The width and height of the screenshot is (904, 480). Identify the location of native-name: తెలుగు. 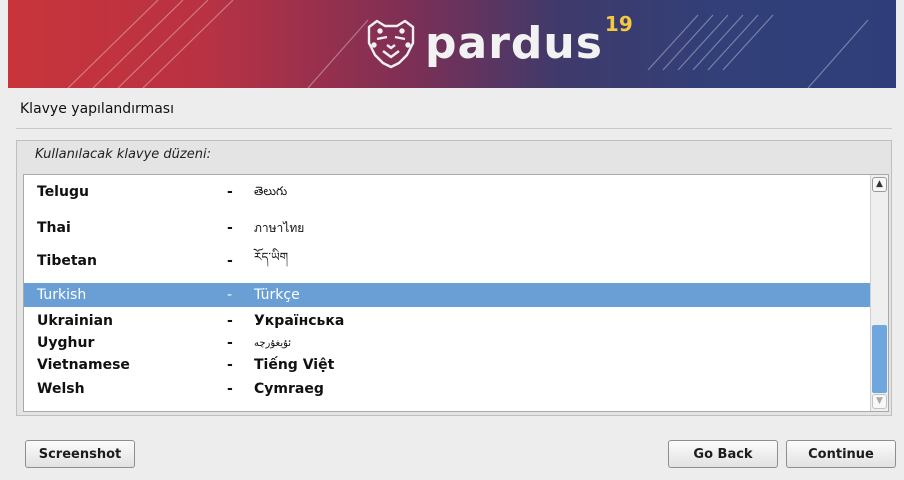
(271, 190).